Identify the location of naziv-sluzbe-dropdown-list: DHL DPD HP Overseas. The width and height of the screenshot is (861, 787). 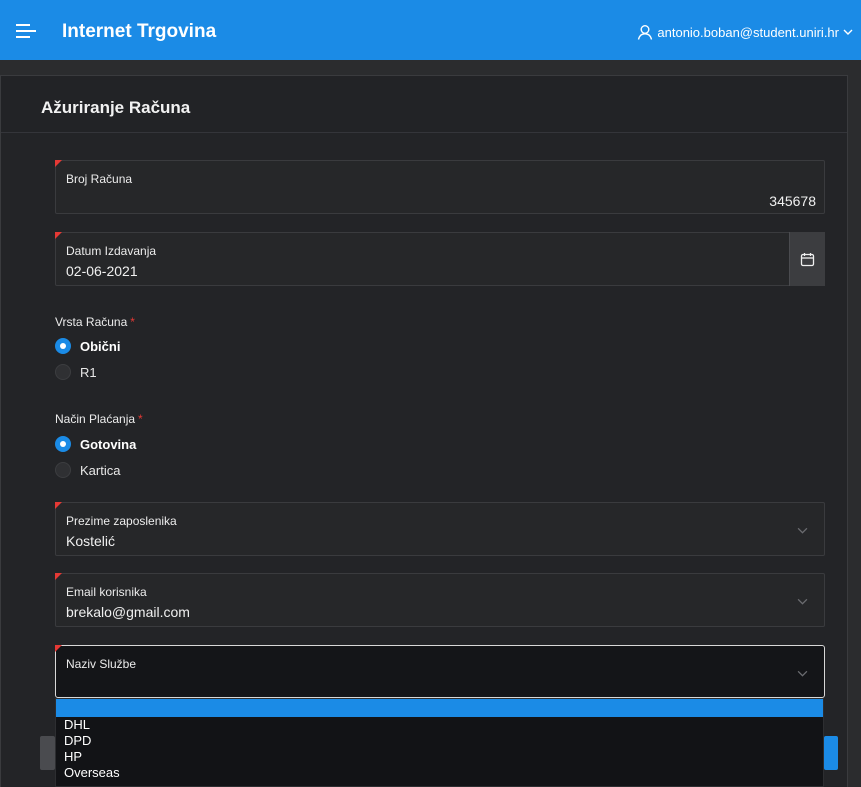
(439, 742).